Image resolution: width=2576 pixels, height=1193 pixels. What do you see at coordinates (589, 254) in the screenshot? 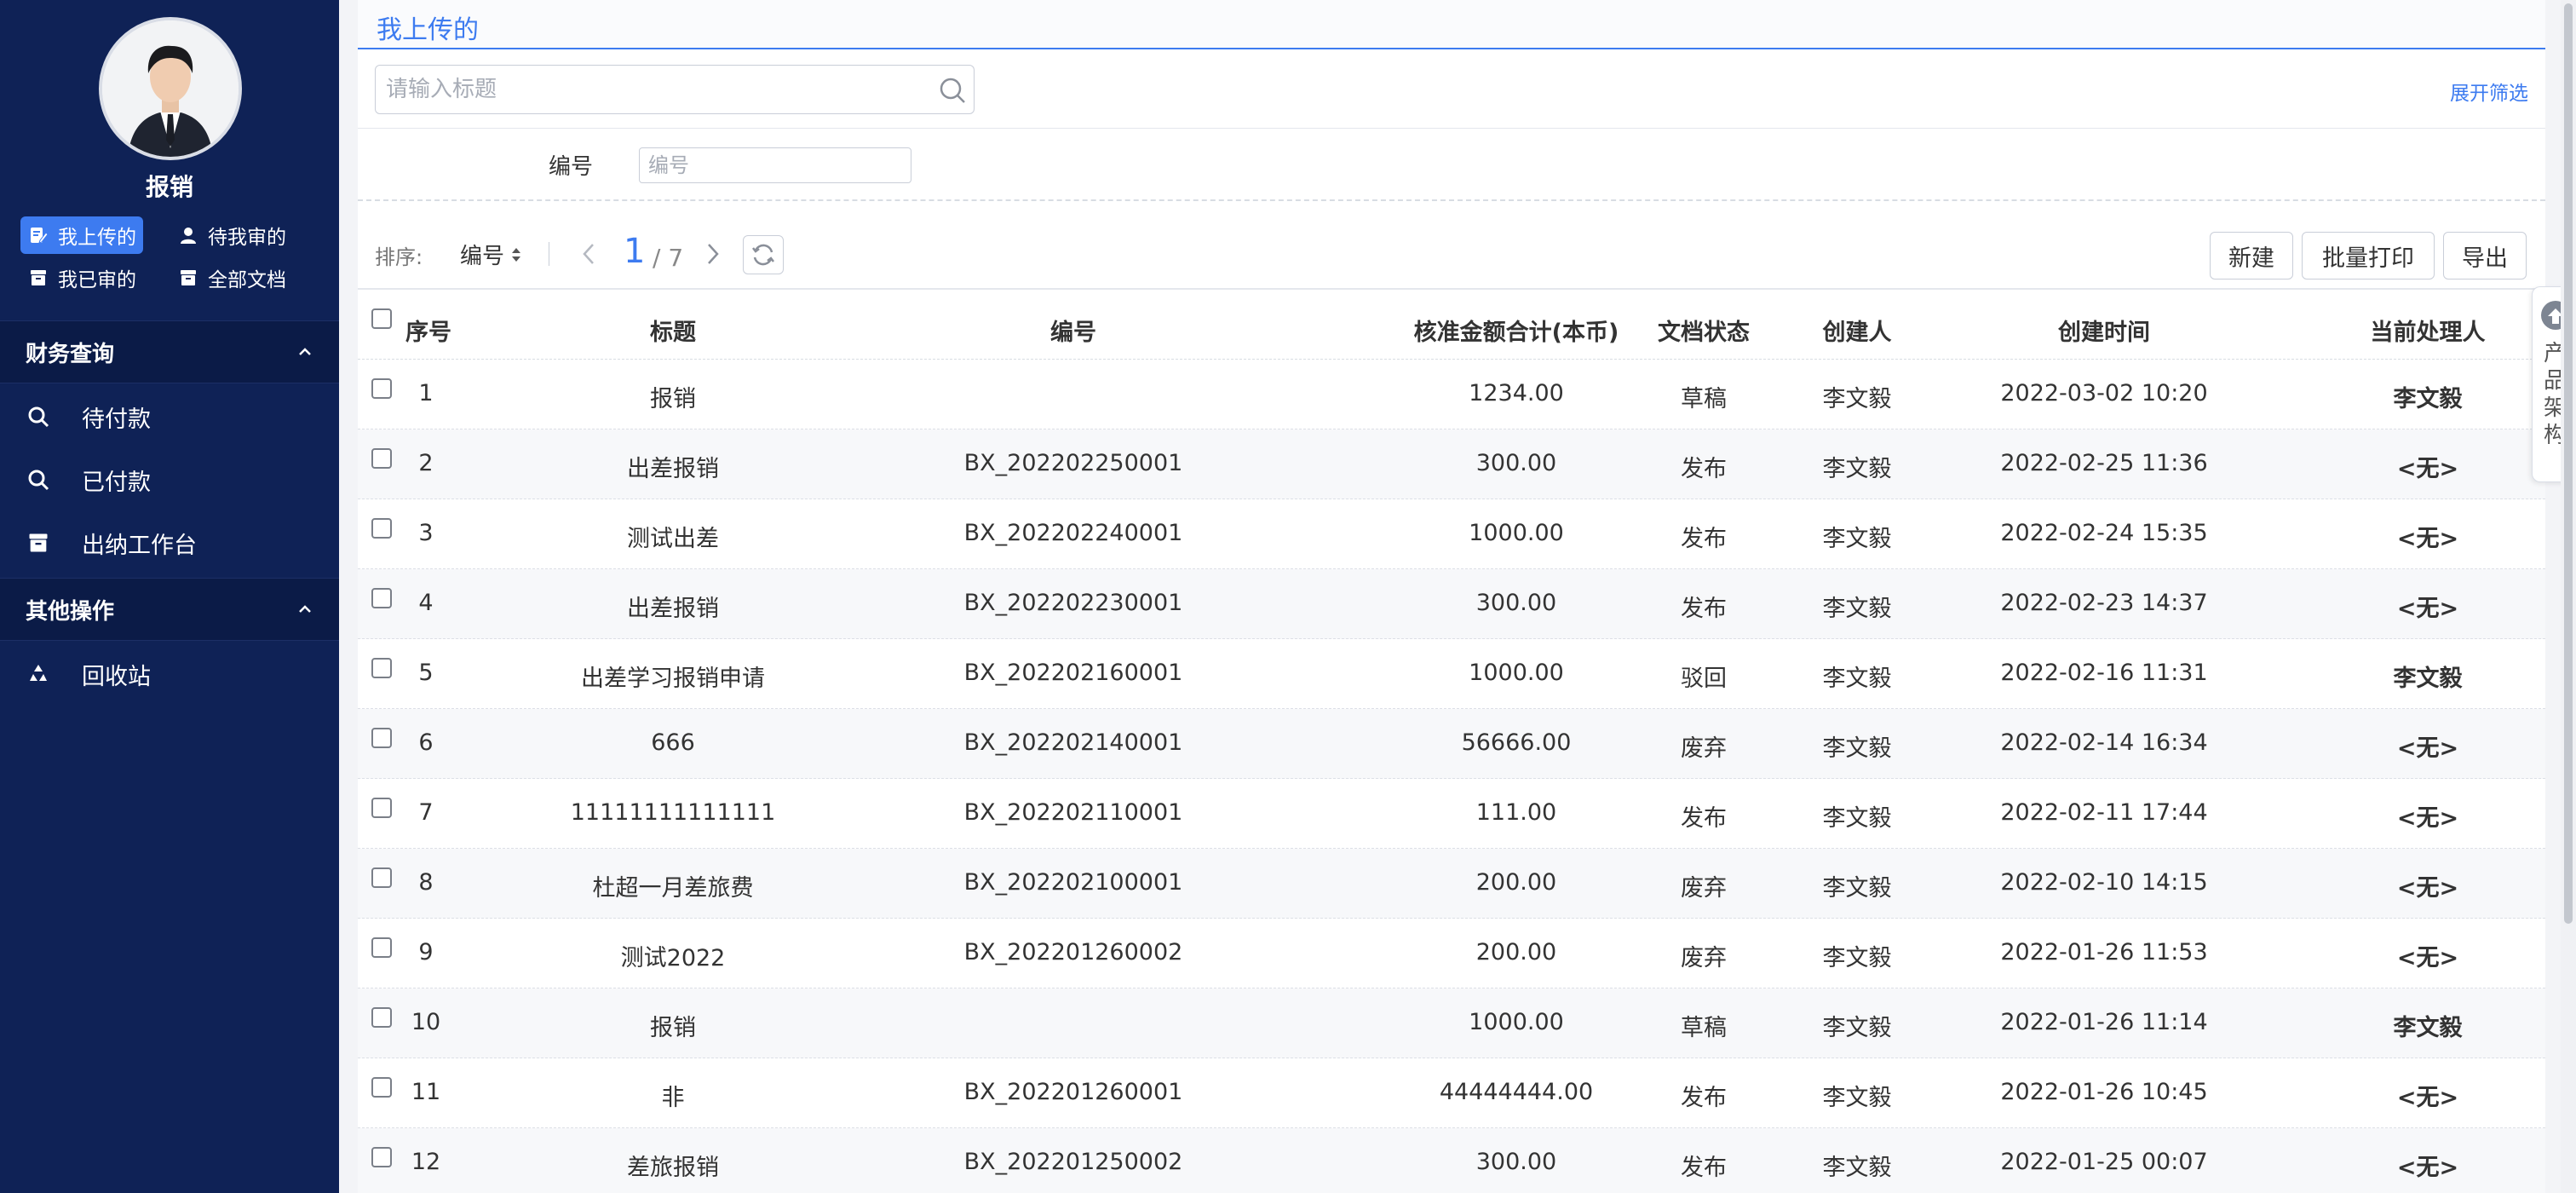
I see `prev-page-button` at bounding box center [589, 254].